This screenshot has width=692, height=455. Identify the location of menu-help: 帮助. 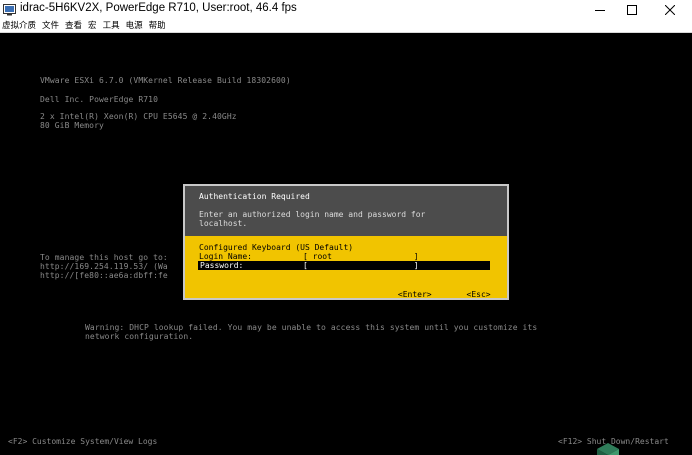
(157, 26).